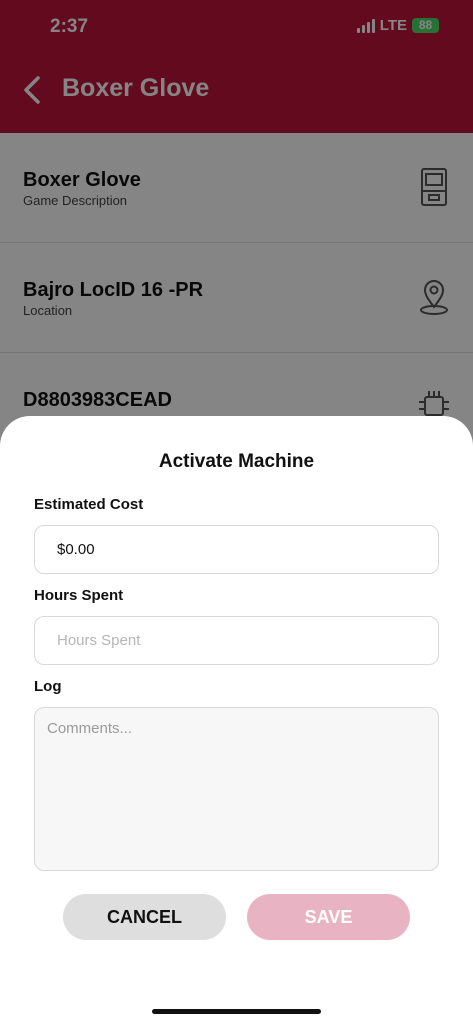 The height and width of the screenshot is (1024, 473). What do you see at coordinates (48, 686) in the screenshot?
I see `log-label: Log` at bounding box center [48, 686].